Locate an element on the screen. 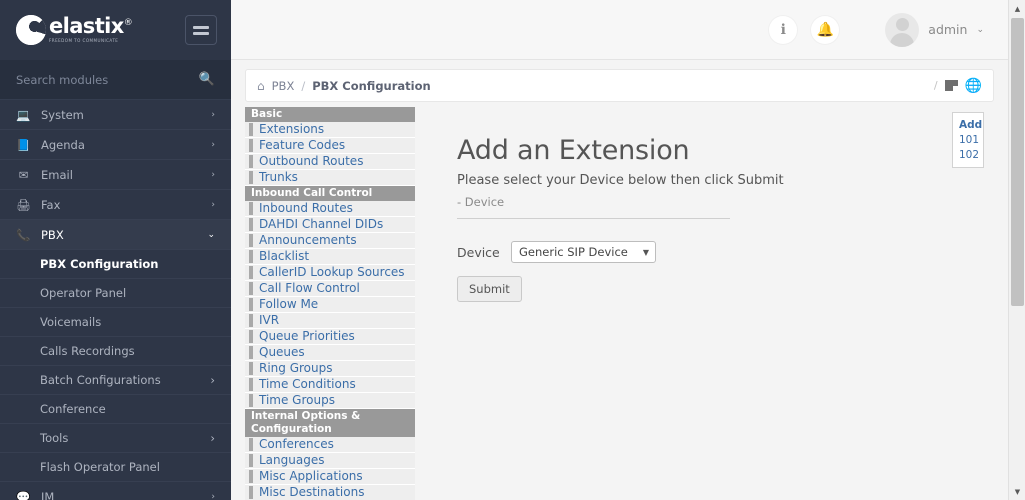 The height and width of the screenshot is (500, 1025). menu-toggle-button is located at coordinates (201, 30).